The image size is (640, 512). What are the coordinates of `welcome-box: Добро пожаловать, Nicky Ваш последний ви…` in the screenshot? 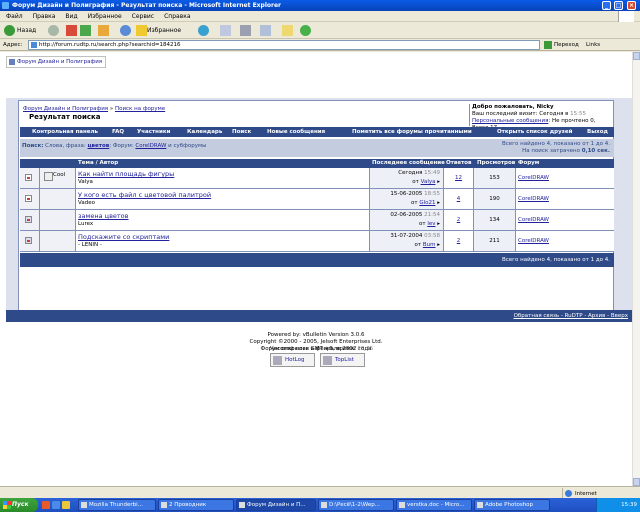 It's located at (541, 117).